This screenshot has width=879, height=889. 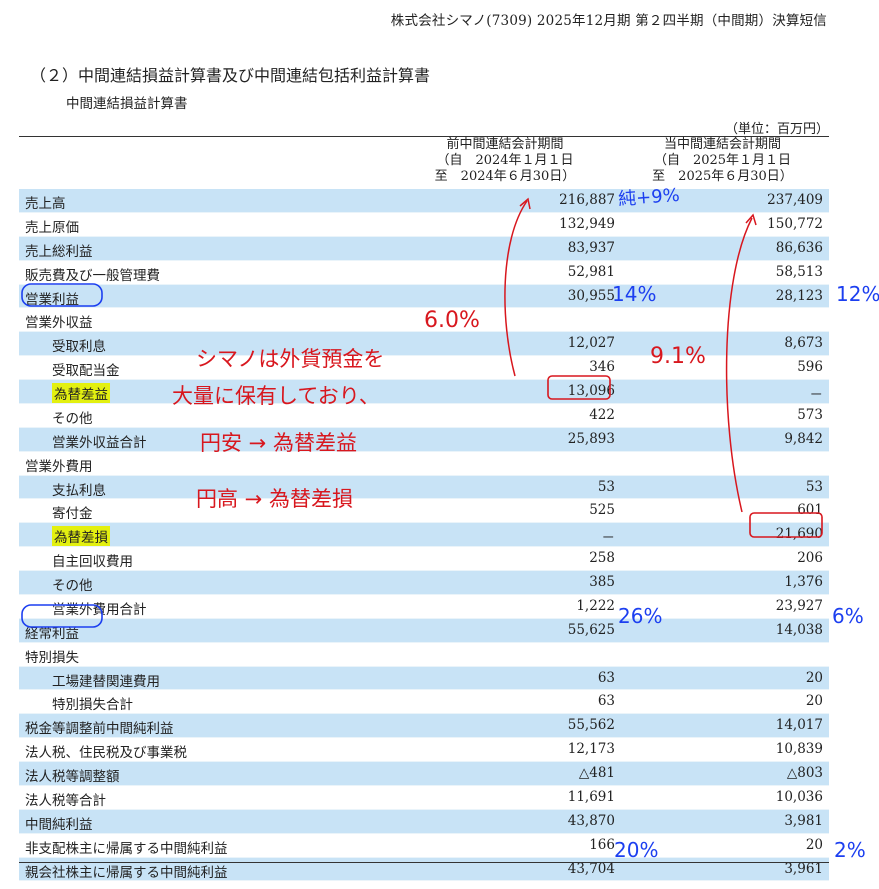 I want to click on fx-gain-box, so click(x=579, y=387).